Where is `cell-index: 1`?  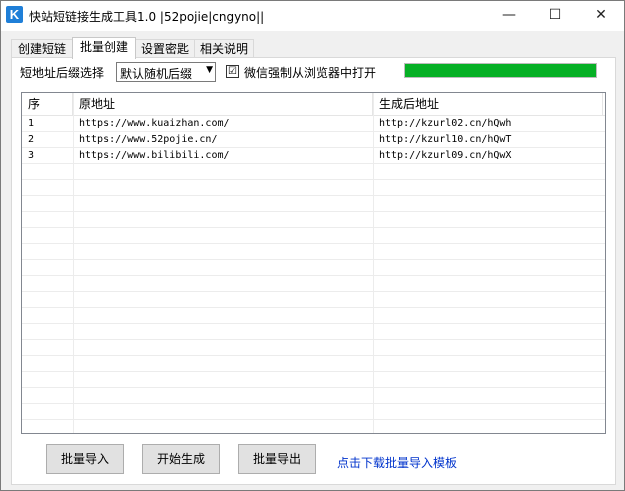
cell-index: 1 is located at coordinates (31, 123).